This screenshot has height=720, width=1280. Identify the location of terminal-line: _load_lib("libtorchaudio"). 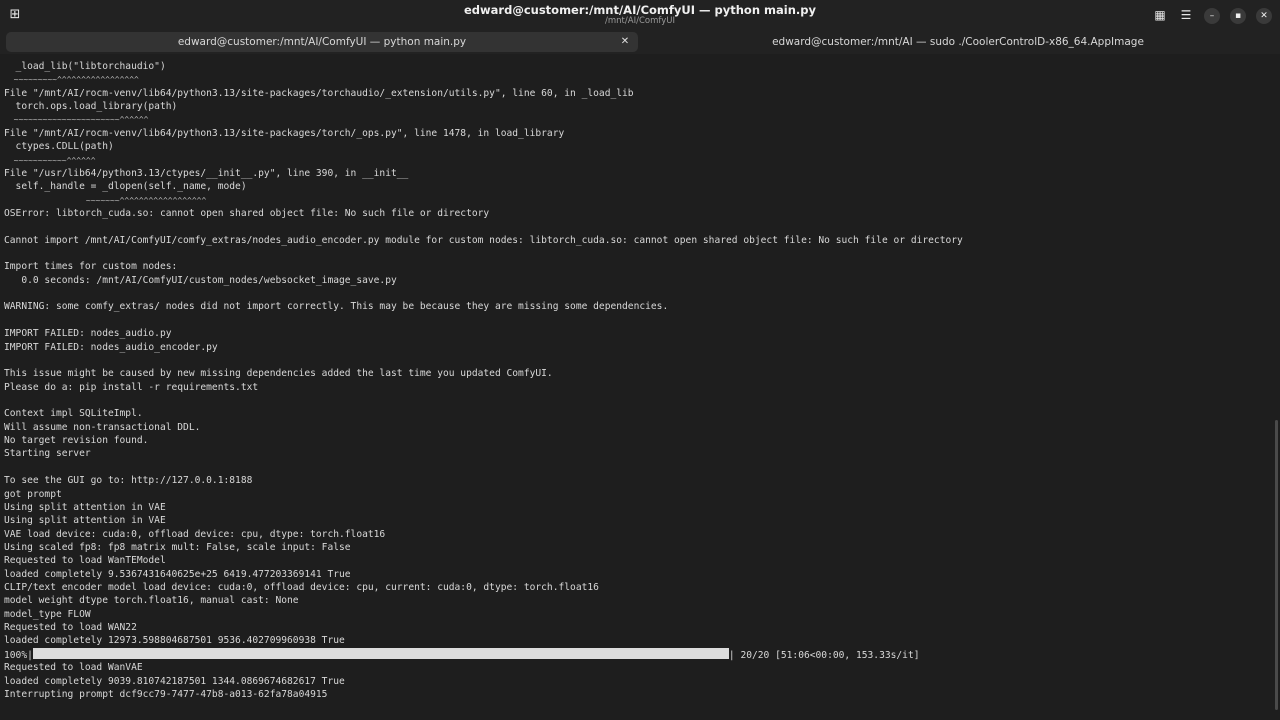
(85, 66).